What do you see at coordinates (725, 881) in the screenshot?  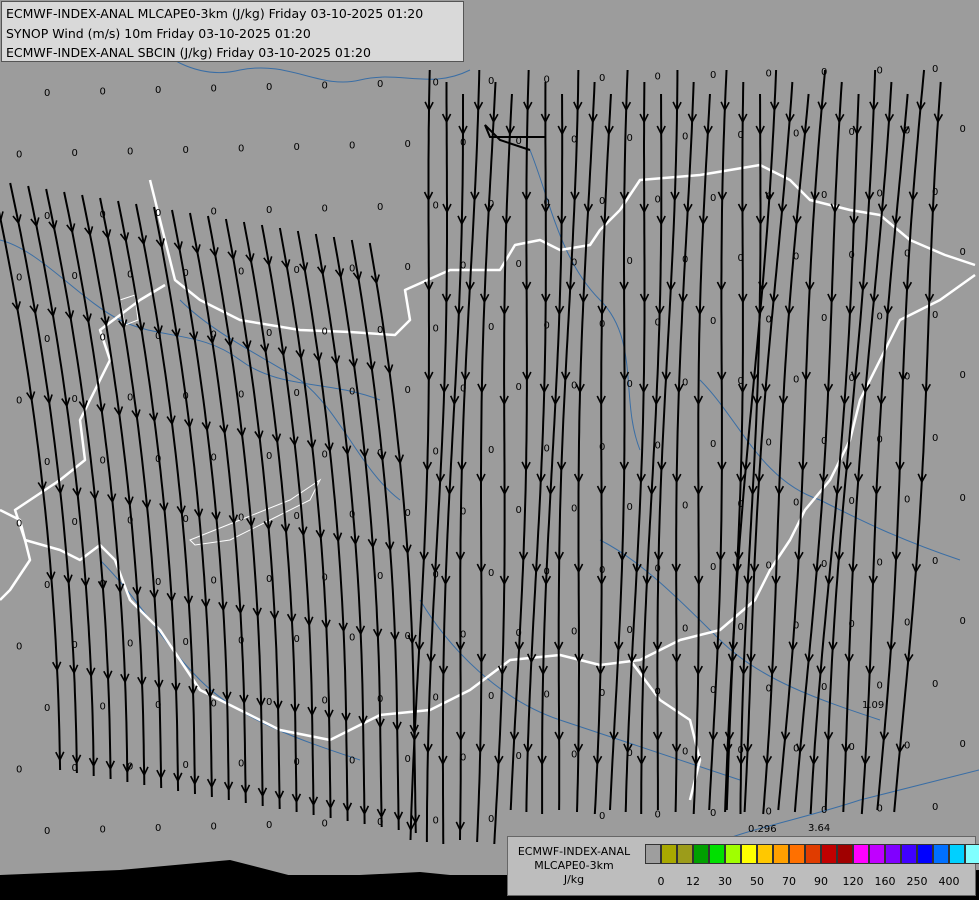 I see `legend-tick-label: 30` at bounding box center [725, 881].